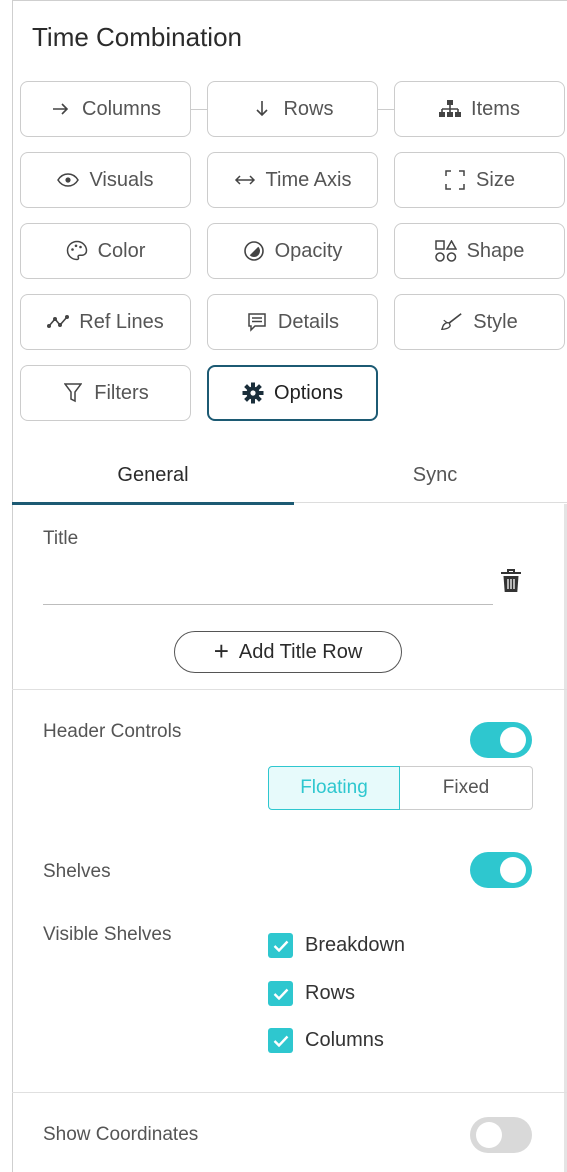  Describe the element at coordinates (73, 393) in the screenshot. I see `filter-icon` at that location.